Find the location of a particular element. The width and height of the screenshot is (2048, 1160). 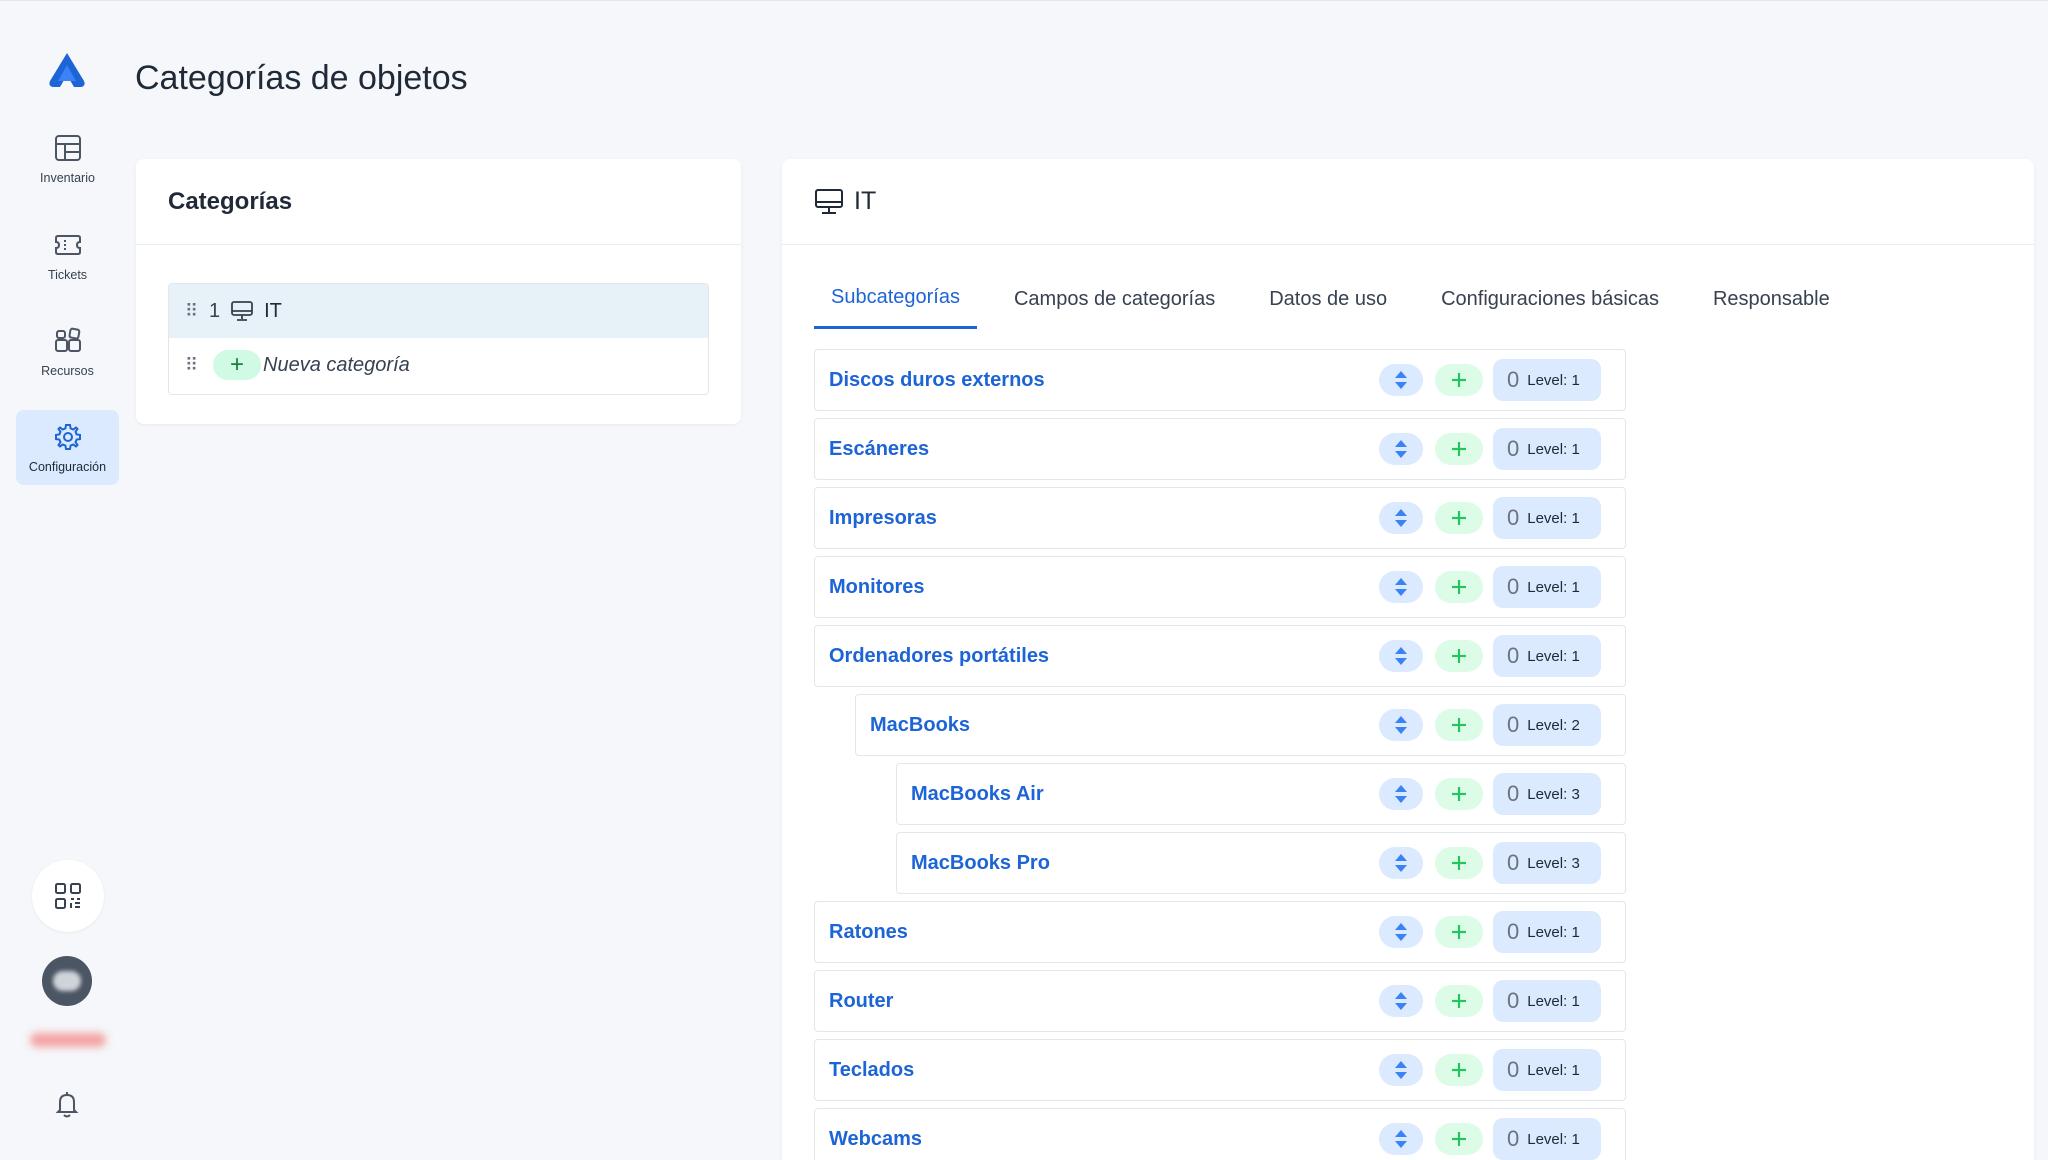

qr-code-button is located at coordinates (68, 896).